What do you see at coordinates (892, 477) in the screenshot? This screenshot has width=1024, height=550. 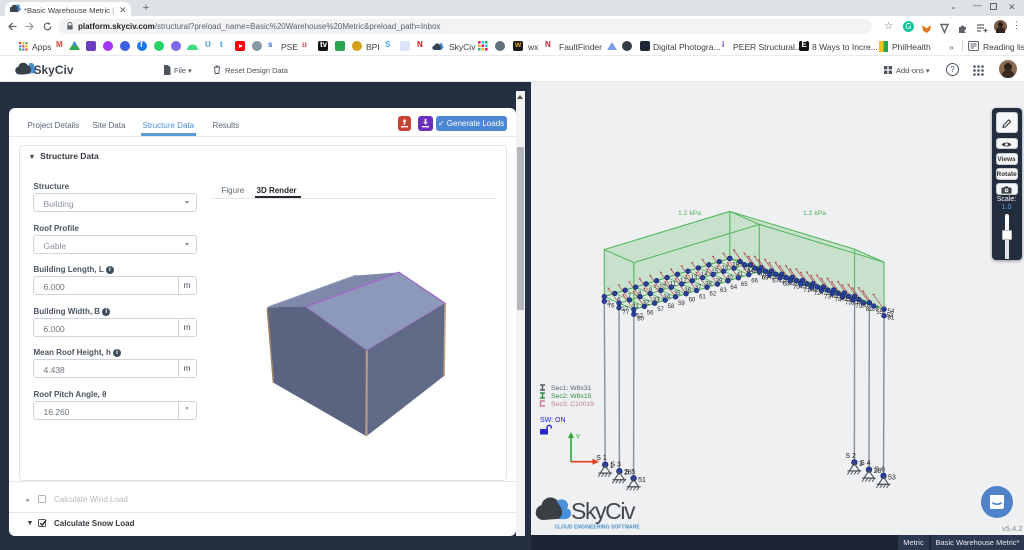 I see `svg-text: 53` at bounding box center [892, 477].